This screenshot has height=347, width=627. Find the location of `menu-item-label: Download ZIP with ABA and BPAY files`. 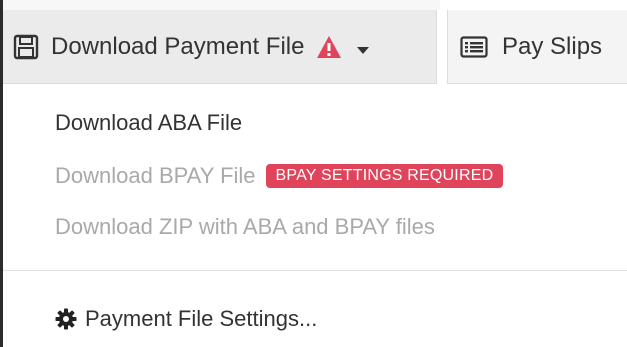

menu-item-label: Download ZIP with ABA and BPAY files is located at coordinates (245, 226).